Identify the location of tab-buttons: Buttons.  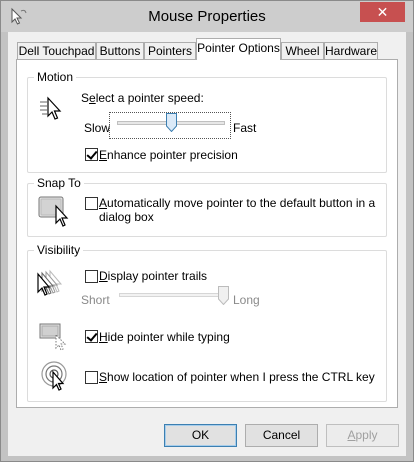
(120, 51).